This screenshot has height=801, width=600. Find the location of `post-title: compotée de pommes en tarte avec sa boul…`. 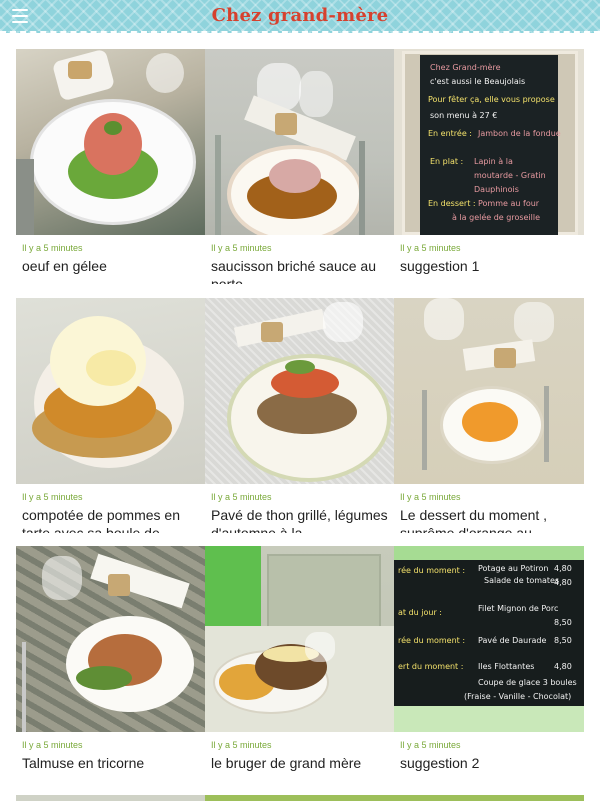

post-title: compotée de pommes en tarte avec sa boul… is located at coordinates (111, 519).